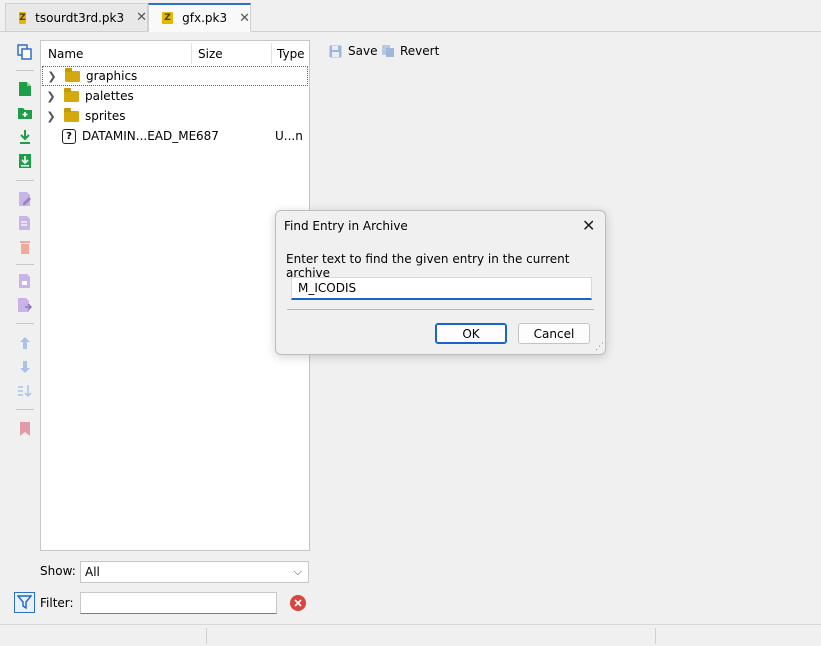 This screenshot has width=821, height=646. I want to click on entry-type: U...n, so click(289, 136).